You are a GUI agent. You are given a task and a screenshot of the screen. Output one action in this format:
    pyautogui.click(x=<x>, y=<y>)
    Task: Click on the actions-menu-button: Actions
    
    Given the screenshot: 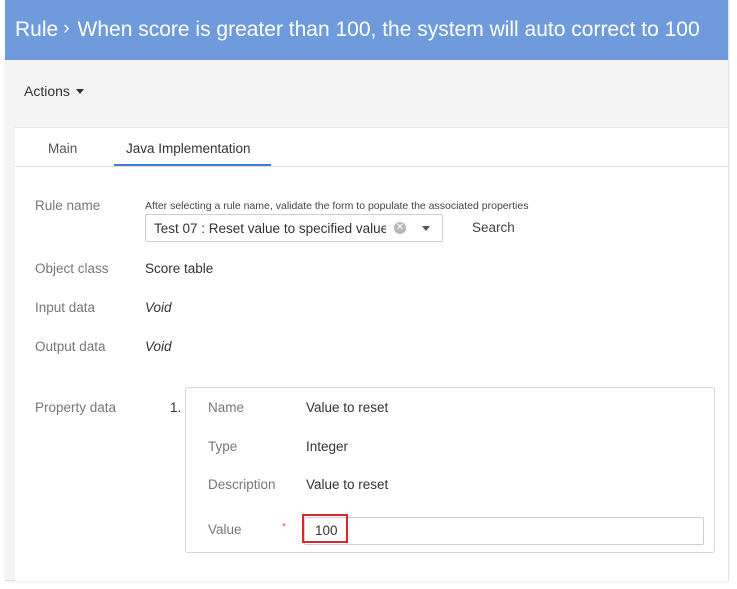 What is the action you would take?
    pyautogui.click(x=54, y=91)
    